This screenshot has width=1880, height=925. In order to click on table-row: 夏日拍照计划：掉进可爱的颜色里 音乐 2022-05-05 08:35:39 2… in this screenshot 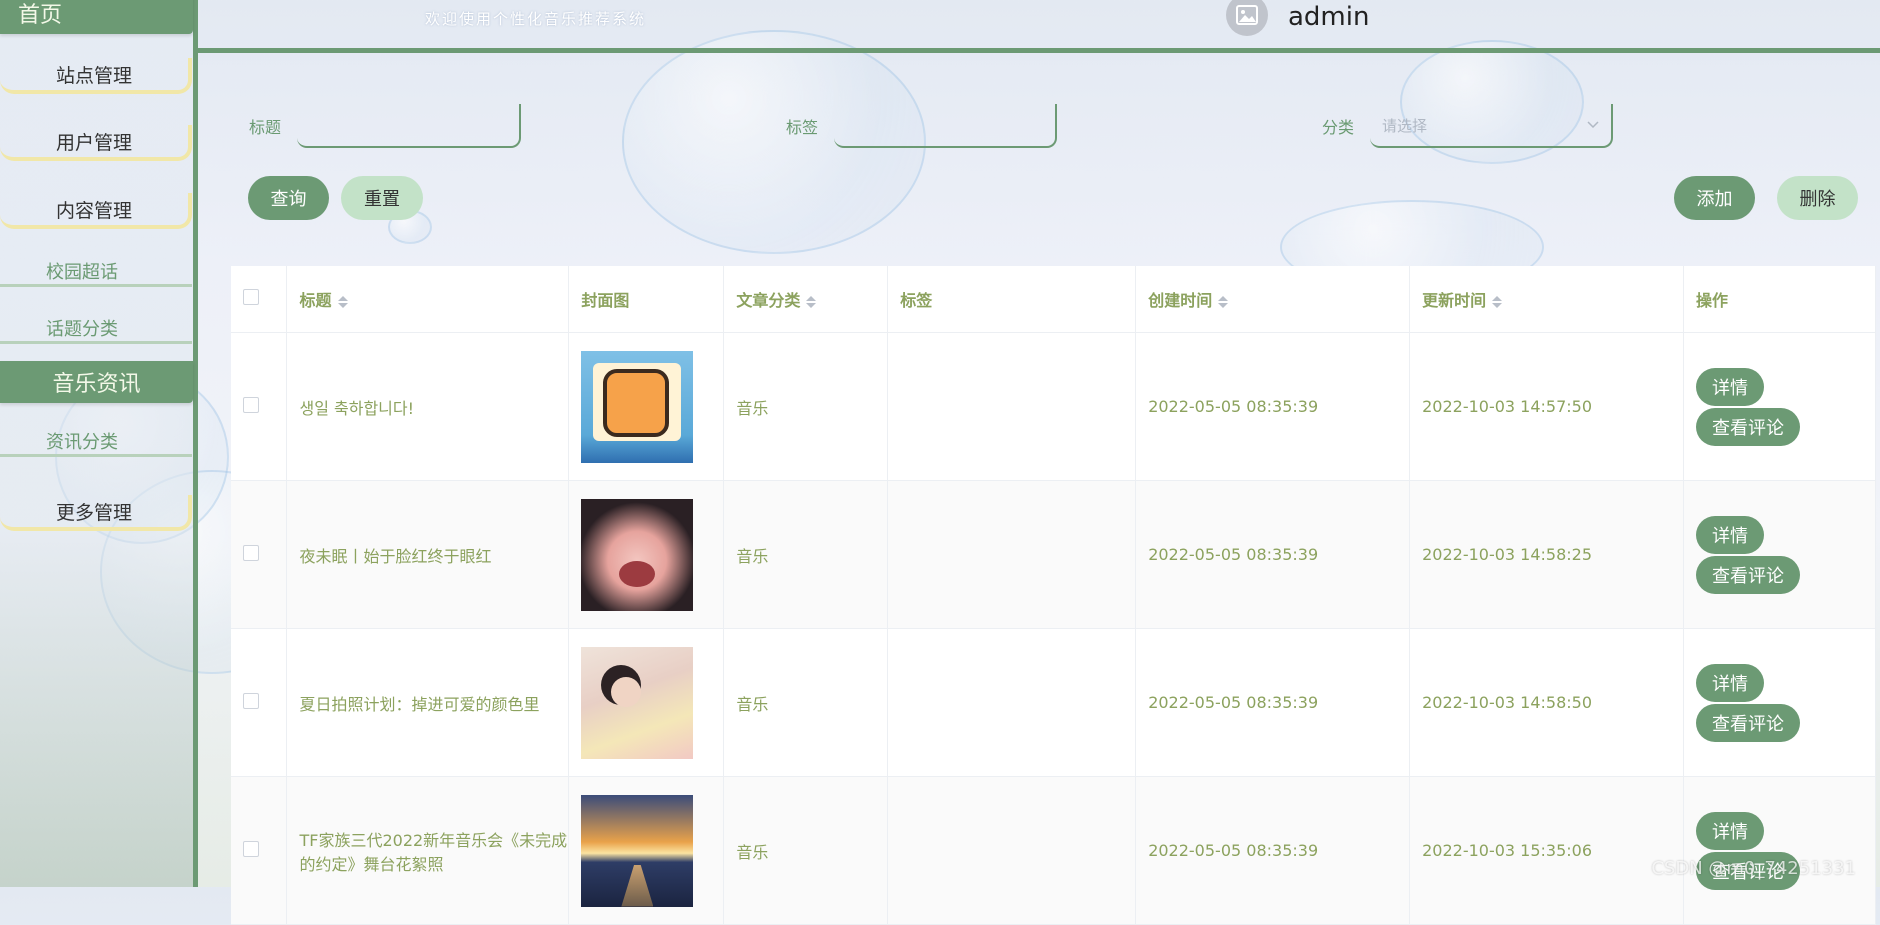, I will do `click(1053, 702)`.